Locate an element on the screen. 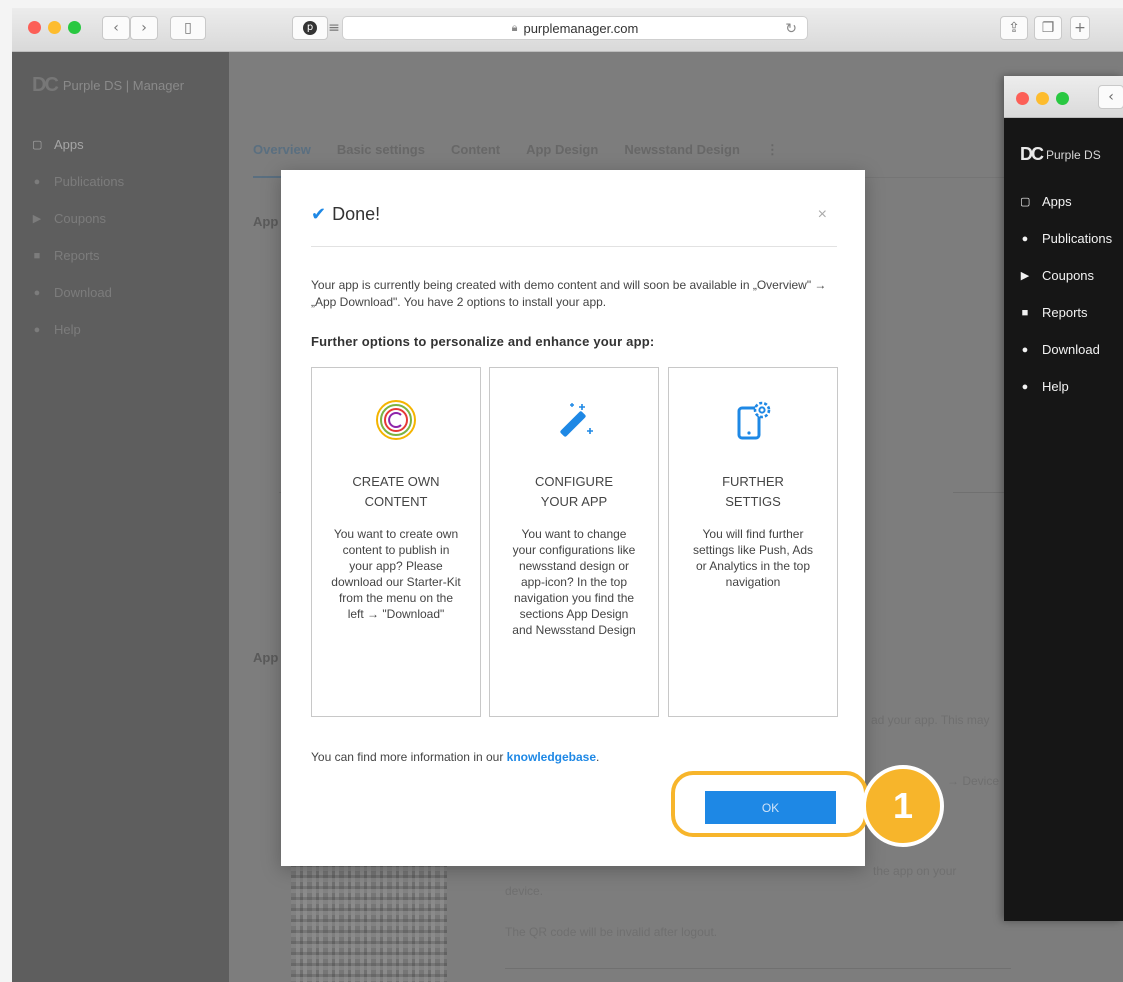 The height and width of the screenshot is (982, 1123). brand-name: Purple DS is located at coordinates (1073, 154).